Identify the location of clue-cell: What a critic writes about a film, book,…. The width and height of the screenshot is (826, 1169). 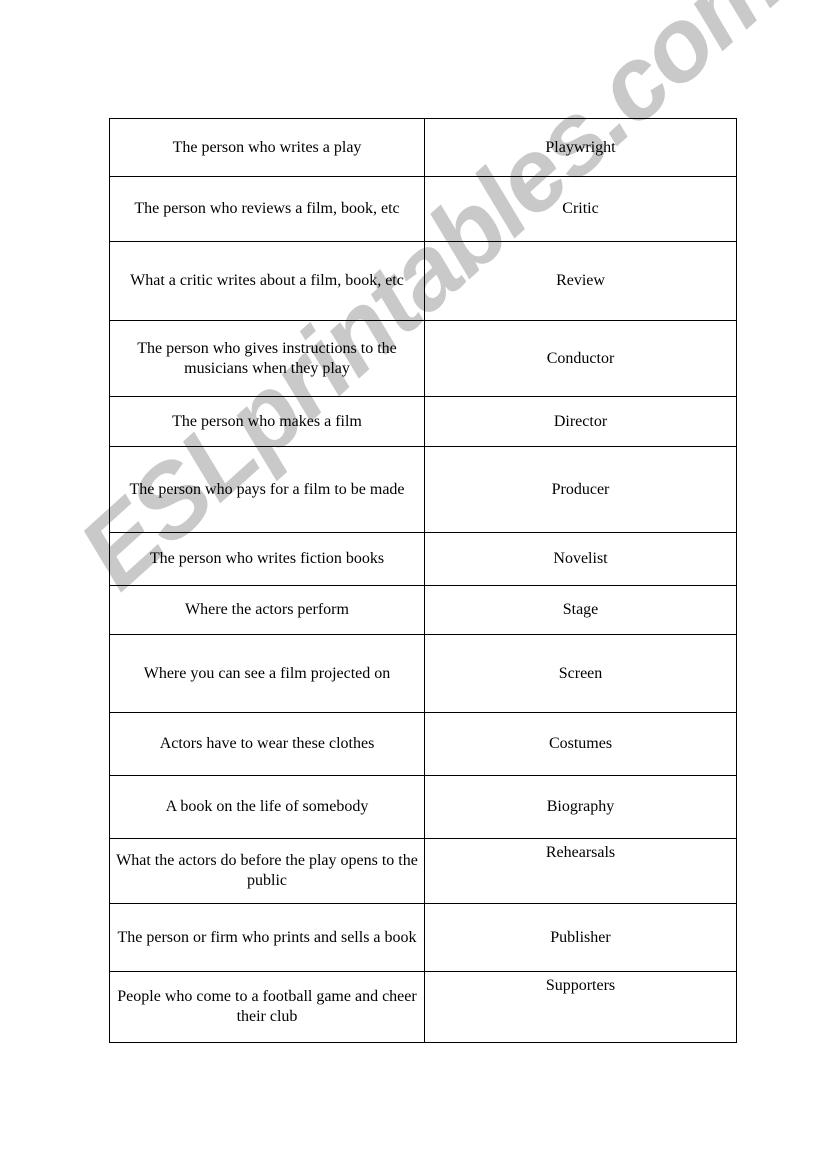
(267, 281).